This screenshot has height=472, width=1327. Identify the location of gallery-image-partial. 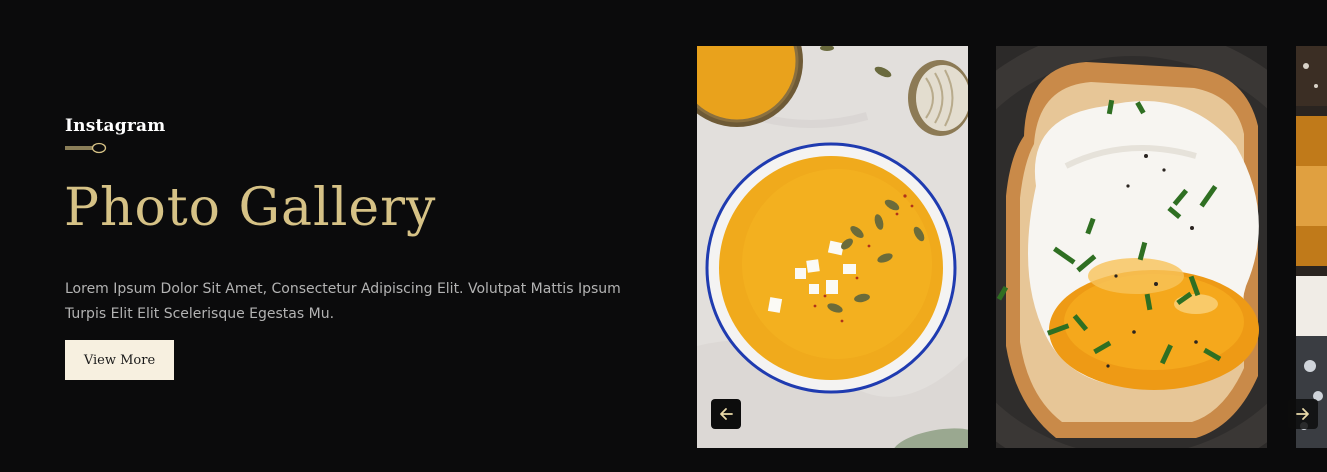
(1311, 247).